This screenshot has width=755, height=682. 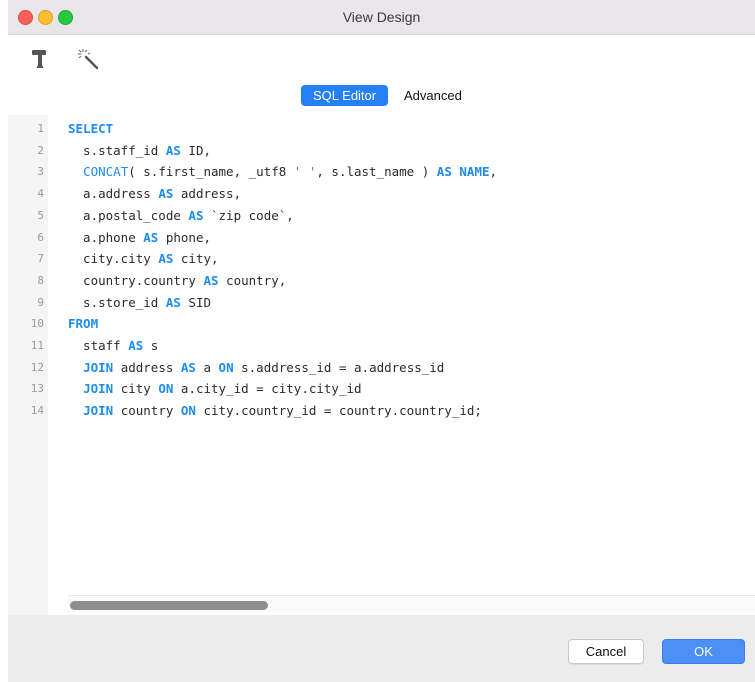 I want to click on editor-mode-tabs: SQL Editor Advanced, so click(x=381, y=96).